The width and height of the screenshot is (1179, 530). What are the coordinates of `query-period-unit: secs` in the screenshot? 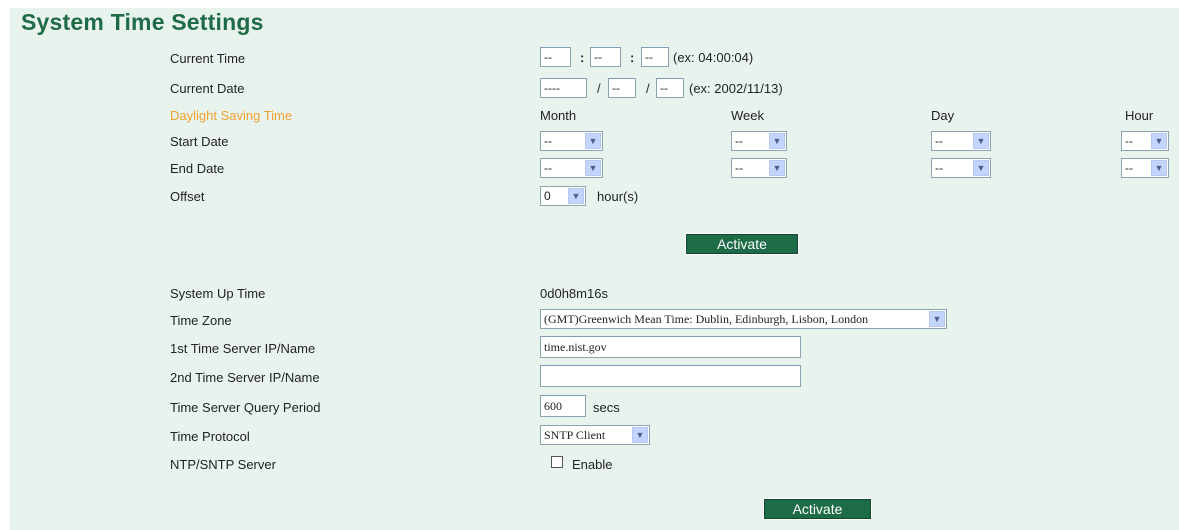 It's located at (606, 407).